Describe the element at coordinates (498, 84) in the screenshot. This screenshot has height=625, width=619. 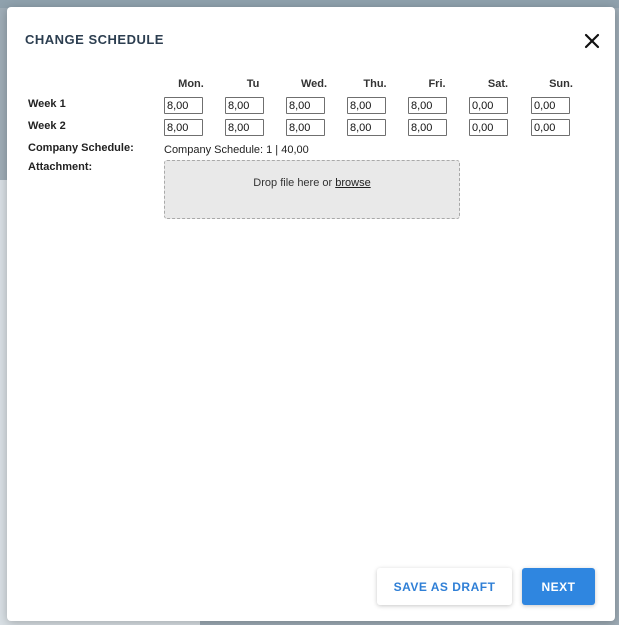
I see `day-header-sat: Sat.` at that location.